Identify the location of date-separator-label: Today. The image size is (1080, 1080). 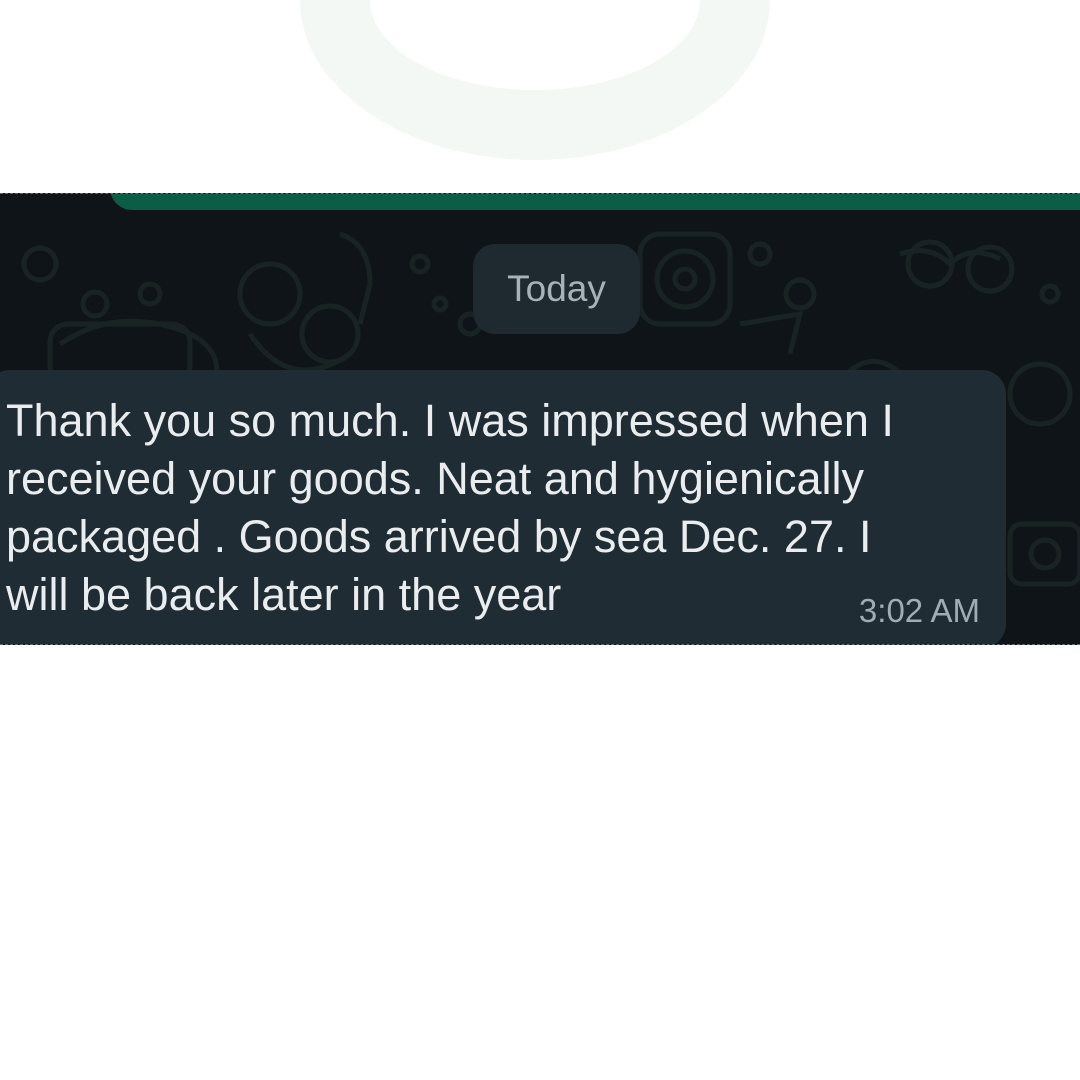
(556, 288).